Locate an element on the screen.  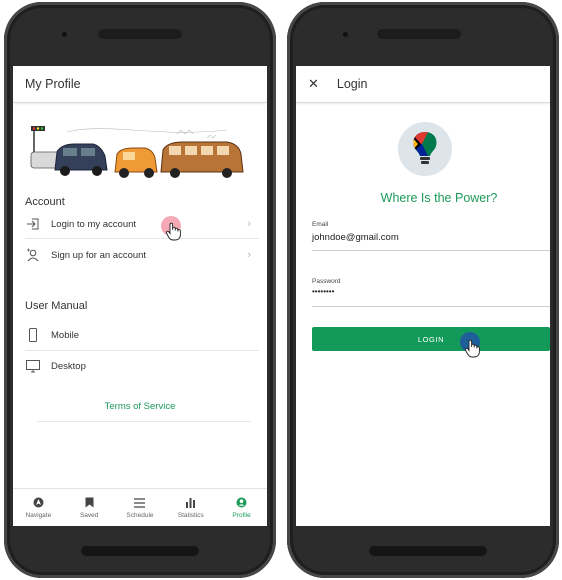
email-field: johndoe@gmail.com is located at coordinates (355, 237).